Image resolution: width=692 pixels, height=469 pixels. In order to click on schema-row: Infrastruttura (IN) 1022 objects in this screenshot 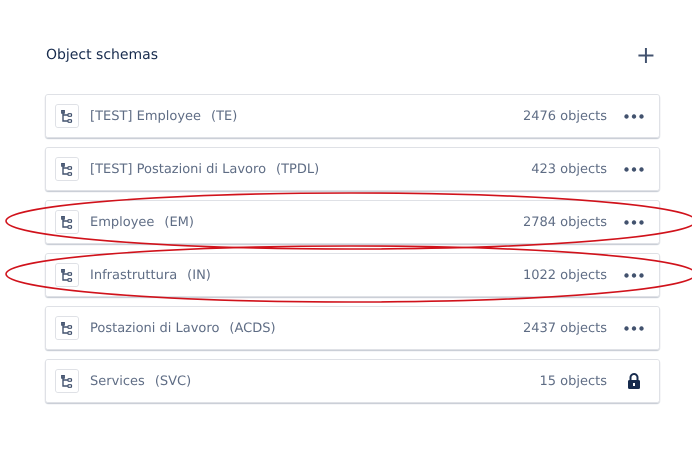, I will do `click(352, 275)`.